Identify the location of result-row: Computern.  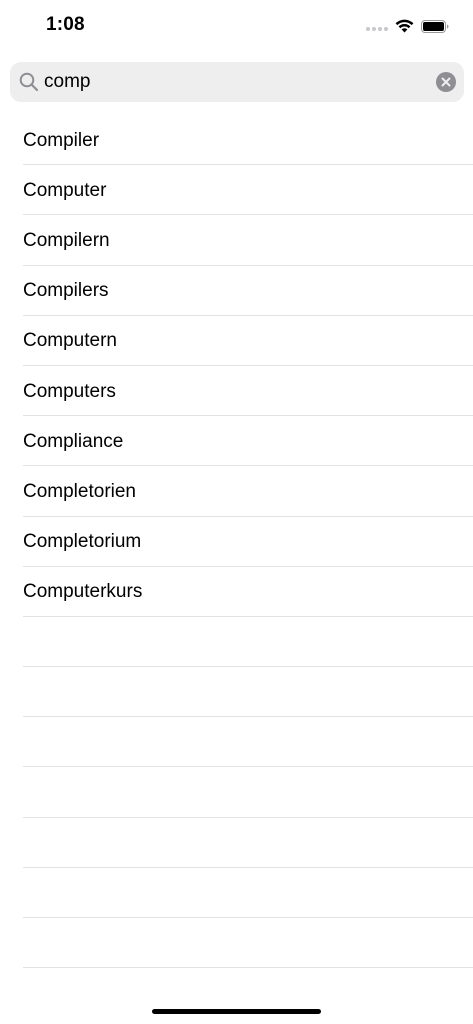
(236, 341).